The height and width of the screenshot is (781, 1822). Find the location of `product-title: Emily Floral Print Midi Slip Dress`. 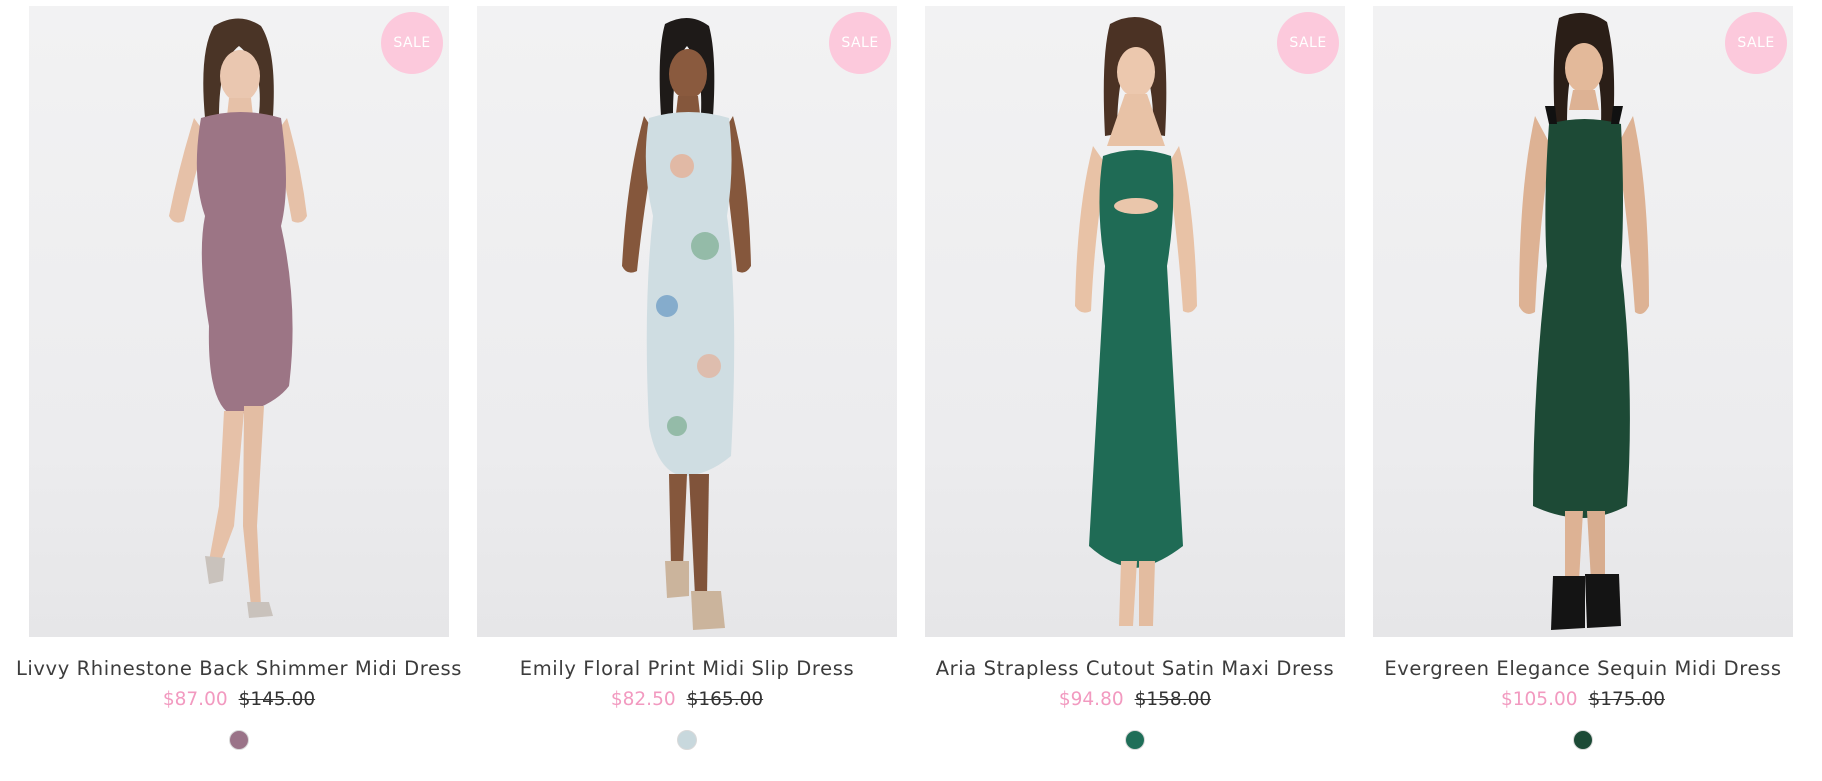

product-title: Emily Floral Print Midi Slip Dress is located at coordinates (687, 668).